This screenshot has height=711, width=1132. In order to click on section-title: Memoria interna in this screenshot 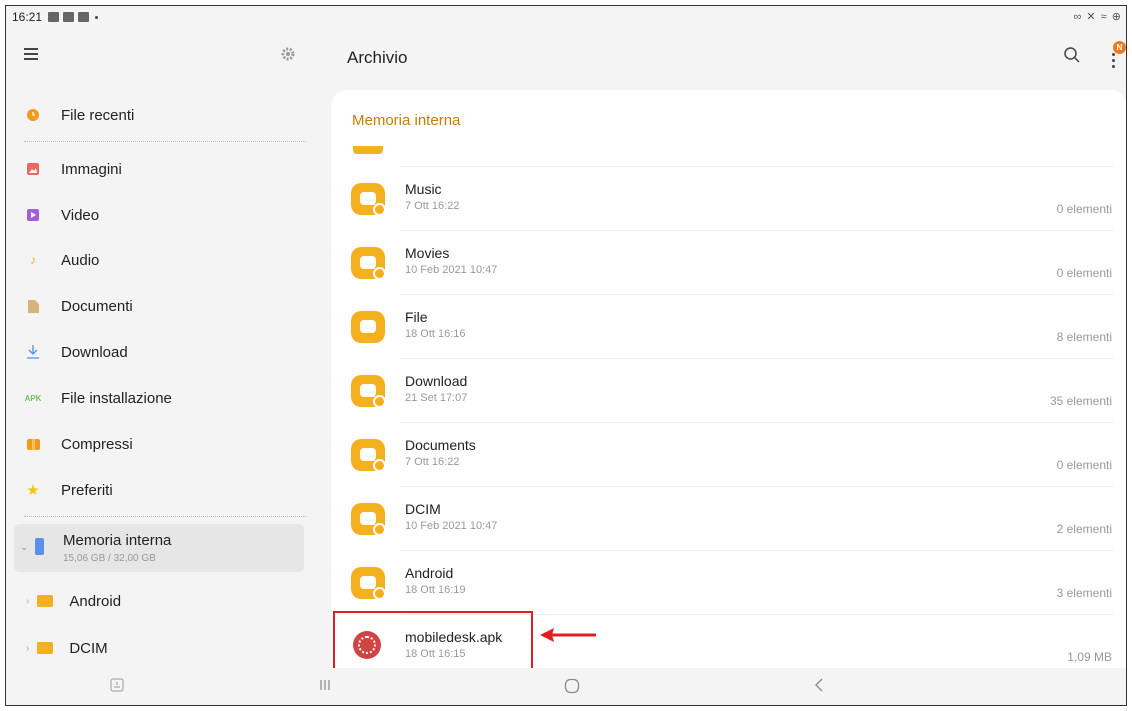, I will do `click(406, 120)`.